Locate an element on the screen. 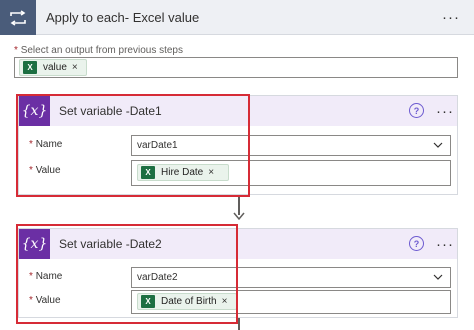  select-output-field: X value × is located at coordinates (236, 67).